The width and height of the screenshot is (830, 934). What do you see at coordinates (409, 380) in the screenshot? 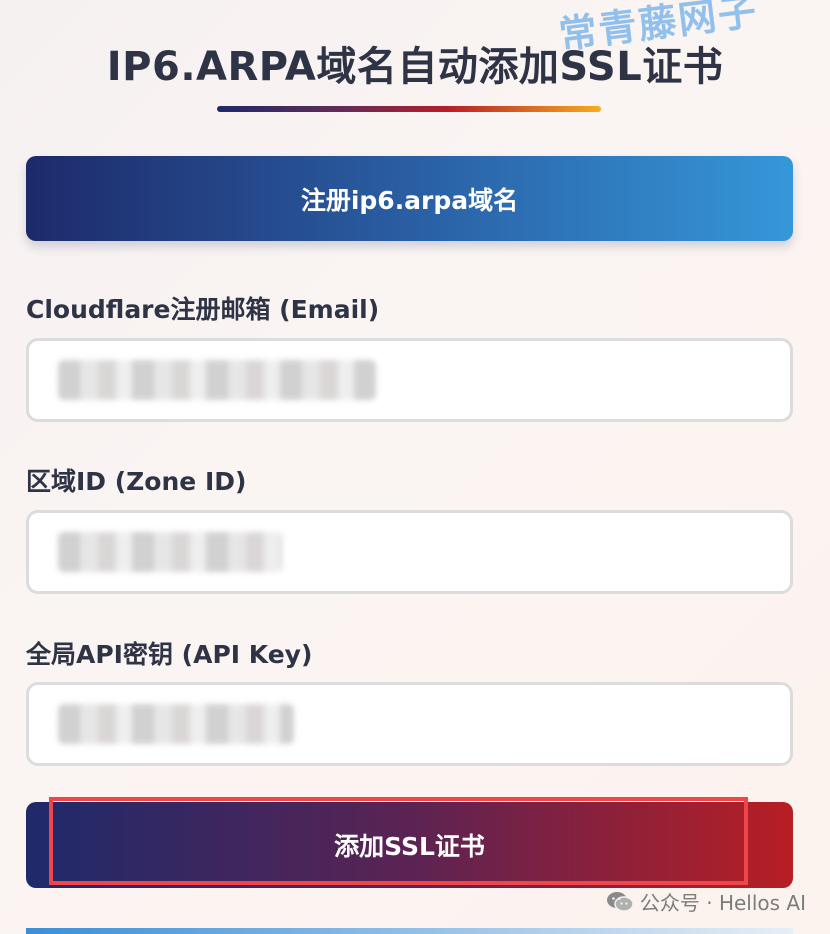
I see `email-input` at bounding box center [409, 380].